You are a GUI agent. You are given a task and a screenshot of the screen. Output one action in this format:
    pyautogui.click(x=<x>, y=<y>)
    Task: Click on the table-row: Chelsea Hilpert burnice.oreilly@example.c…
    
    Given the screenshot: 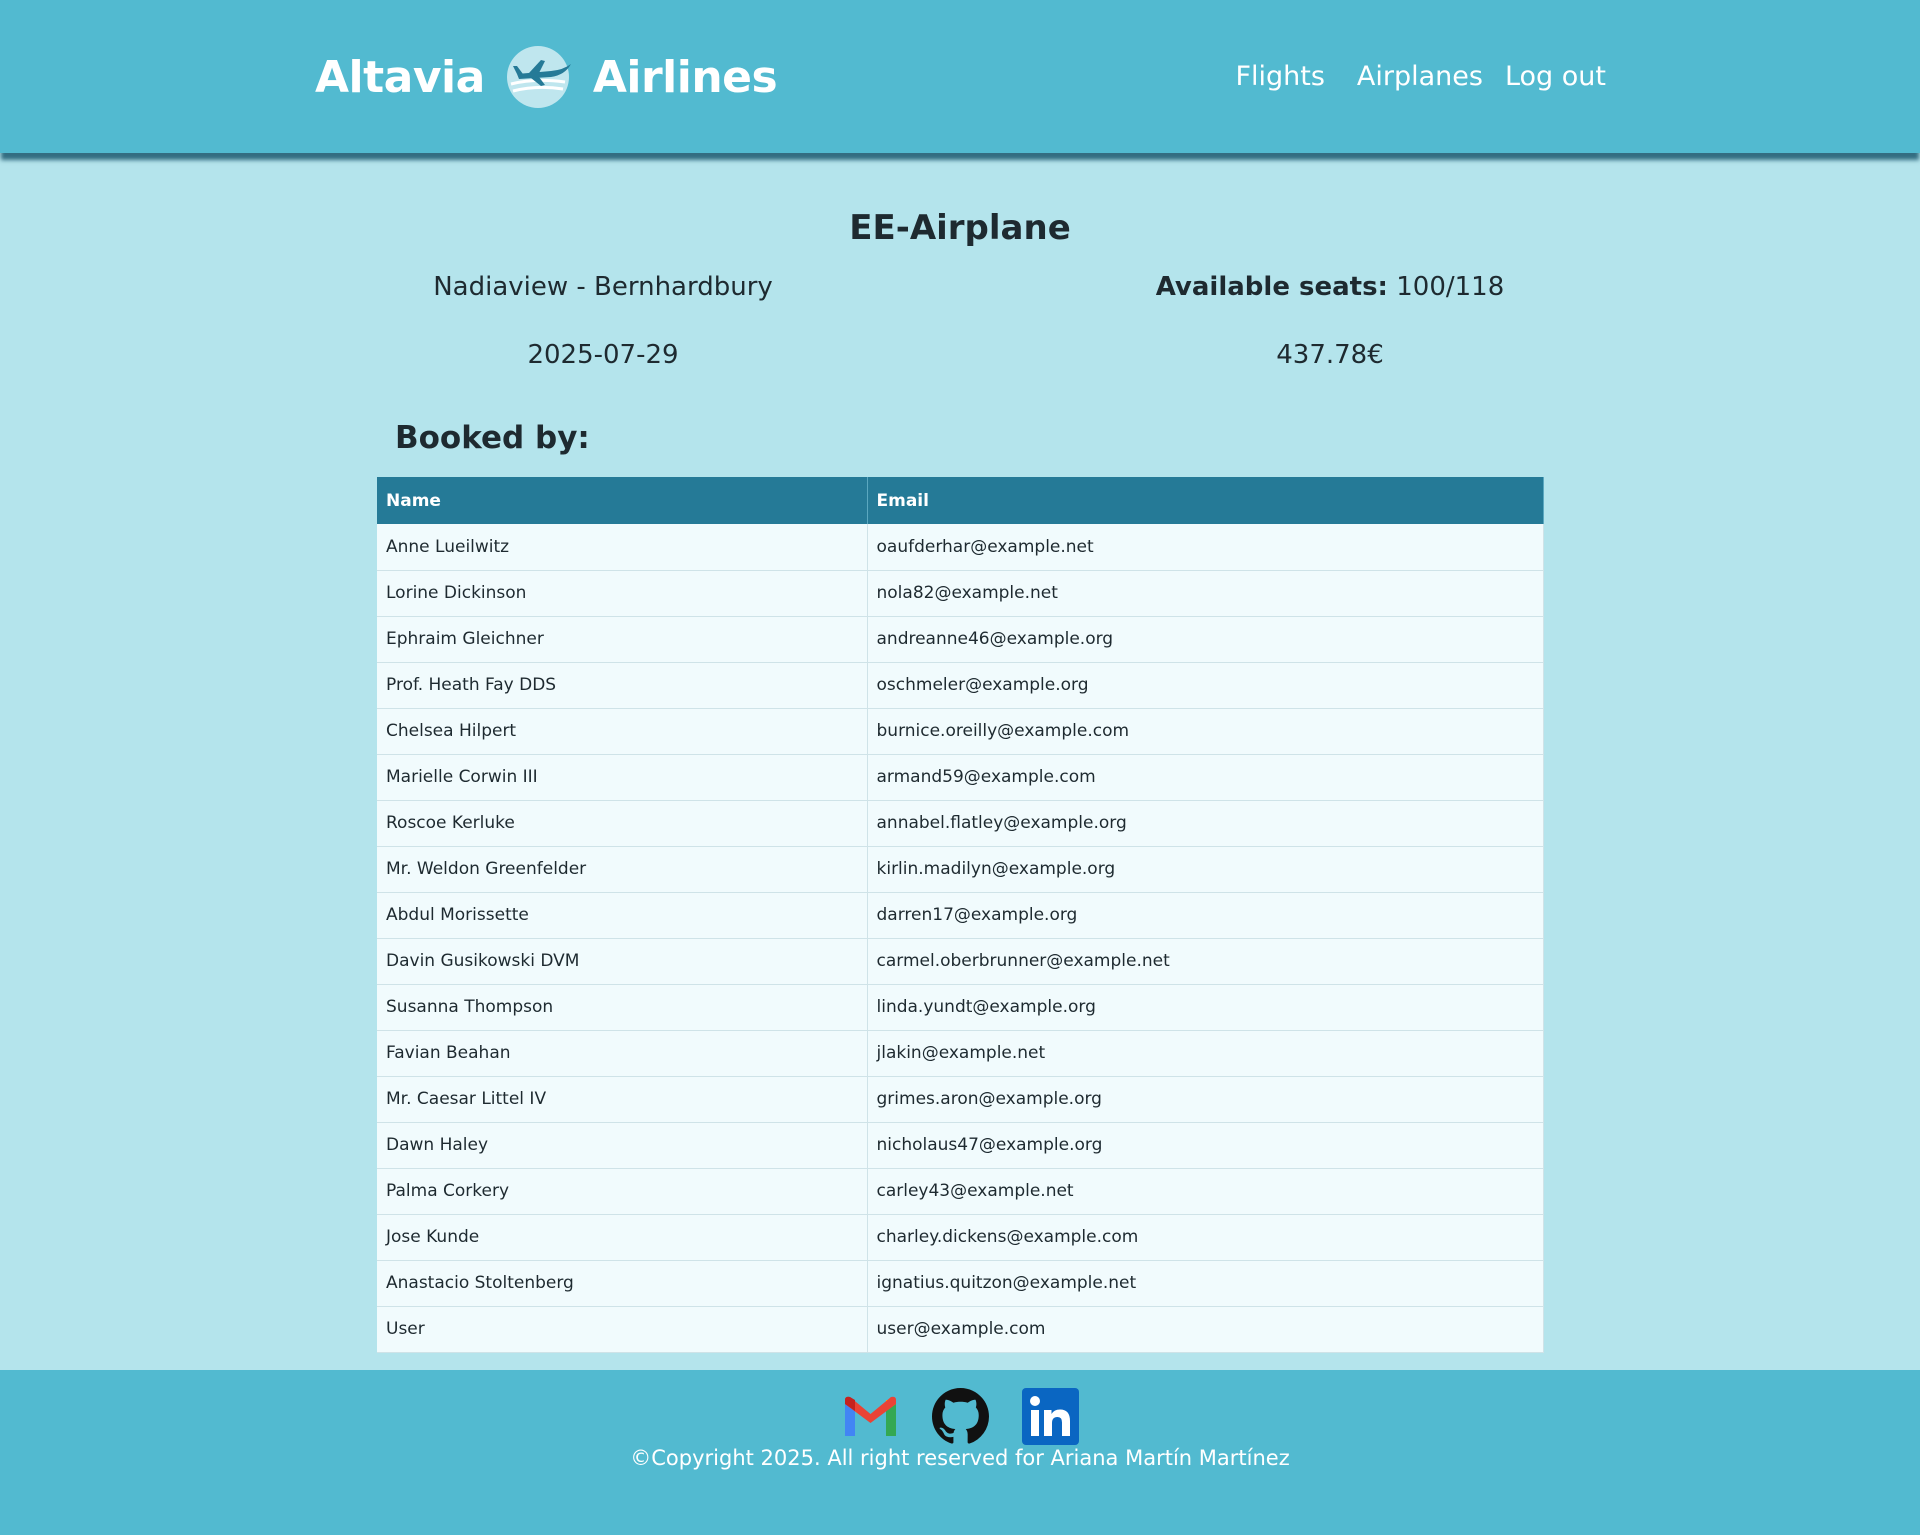 What is the action you would take?
    pyautogui.click(x=960, y=731)
    